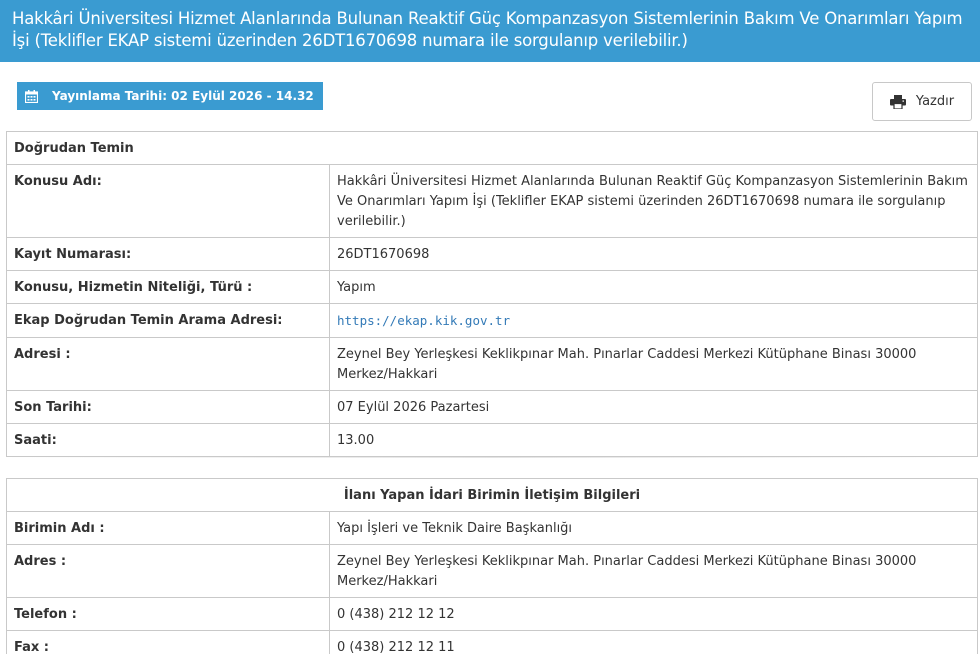 The image size is (980, 654). I want to click on table-row: Son Tarihi: 07 Eylül 2026 Pazartesi, so click(492, 407).